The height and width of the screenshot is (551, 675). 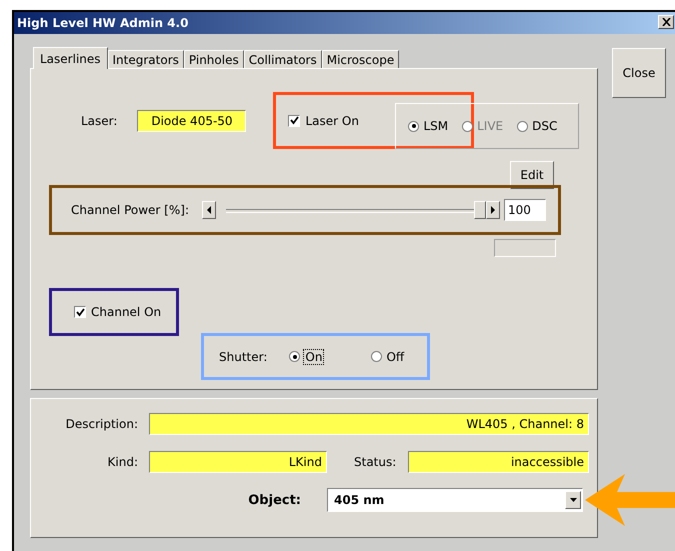 What do you see at coordinates (375, 462) in the screenshot?
I see `field-label: Status:` at bounding box center [375, 462].